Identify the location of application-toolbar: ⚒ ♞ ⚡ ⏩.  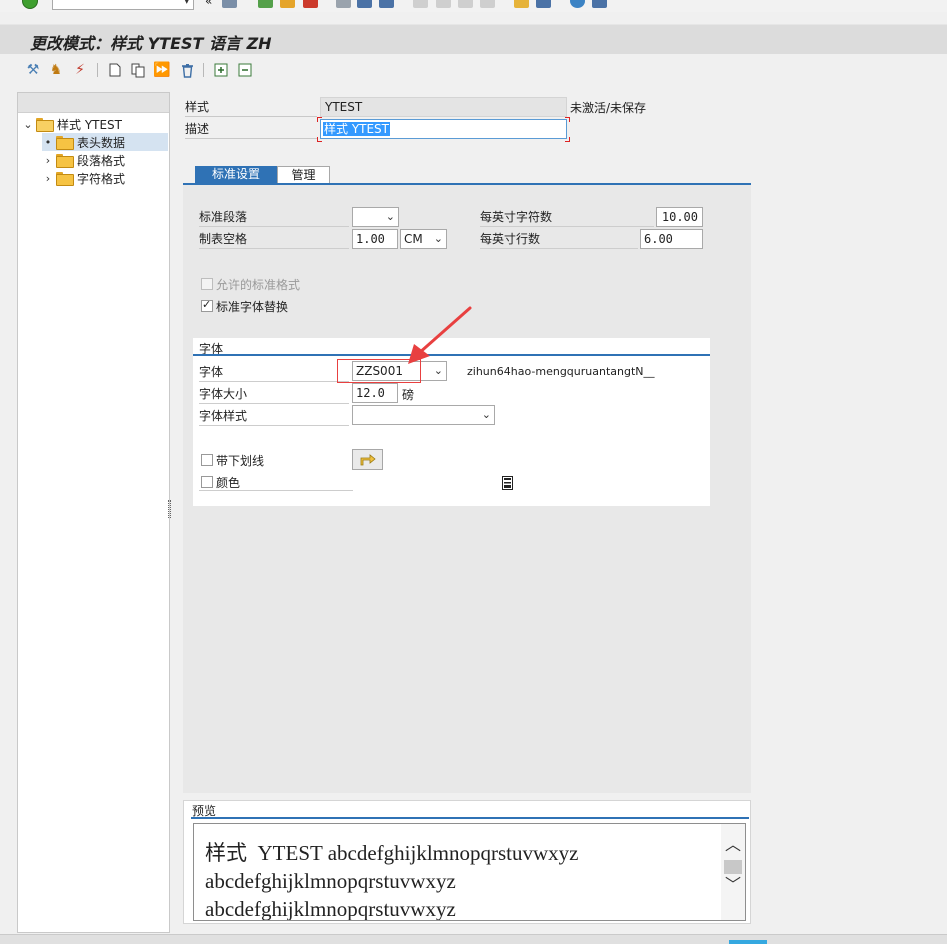
(473, 70).